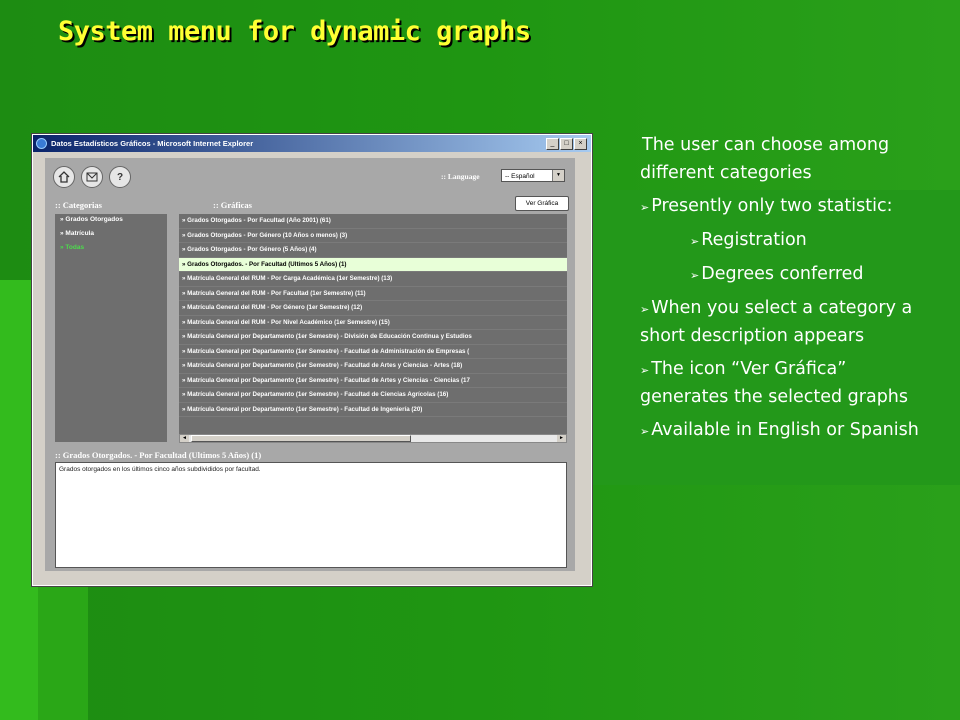  I want to click on maximize-button: □, so click(566, 144).